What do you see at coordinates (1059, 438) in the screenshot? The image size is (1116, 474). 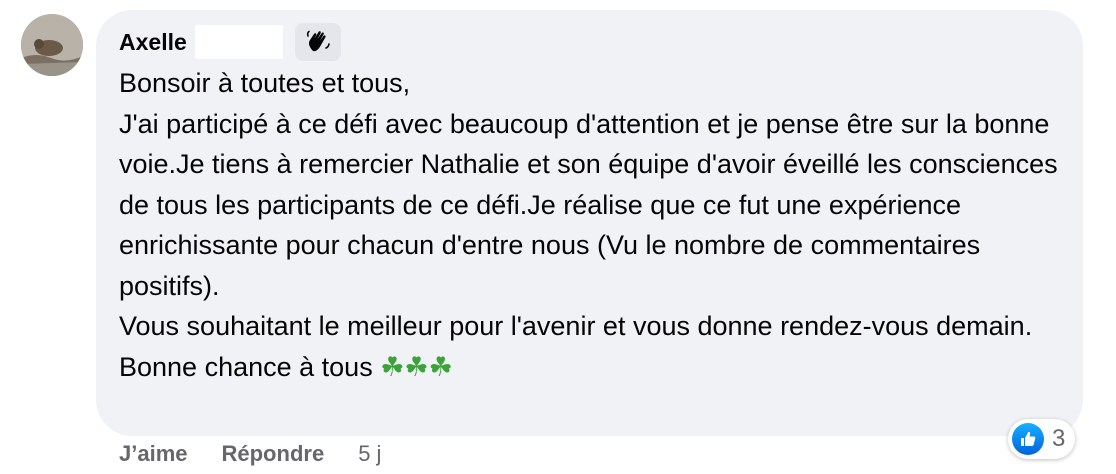 I see `reaction-count: 3` at bounding box center [1059, 438].